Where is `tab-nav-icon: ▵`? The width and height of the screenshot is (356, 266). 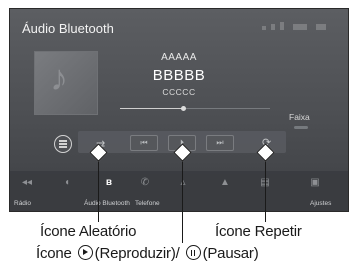 tab-nav-icon: ▵ is located at coordinates (183, 182).